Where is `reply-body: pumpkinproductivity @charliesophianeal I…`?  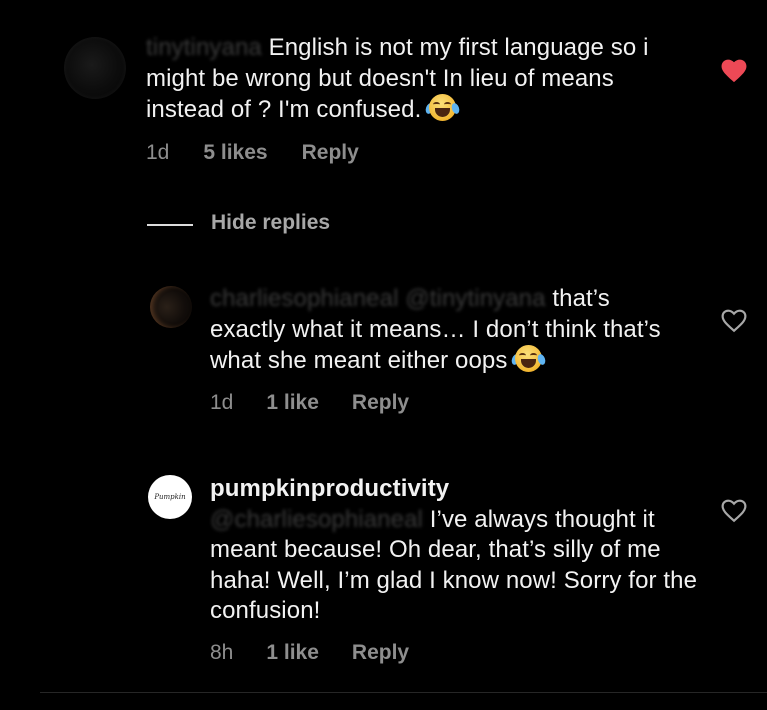 reply-body: pumpkinproductivity @charliesophianeal I… is located at coordinates (455, 550).